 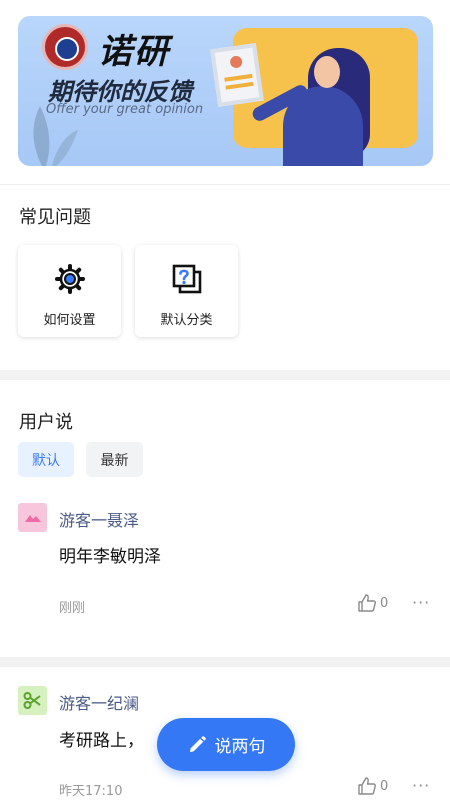 I want to click on post-author: 游客一聂泽, so click(x=99, y=519).